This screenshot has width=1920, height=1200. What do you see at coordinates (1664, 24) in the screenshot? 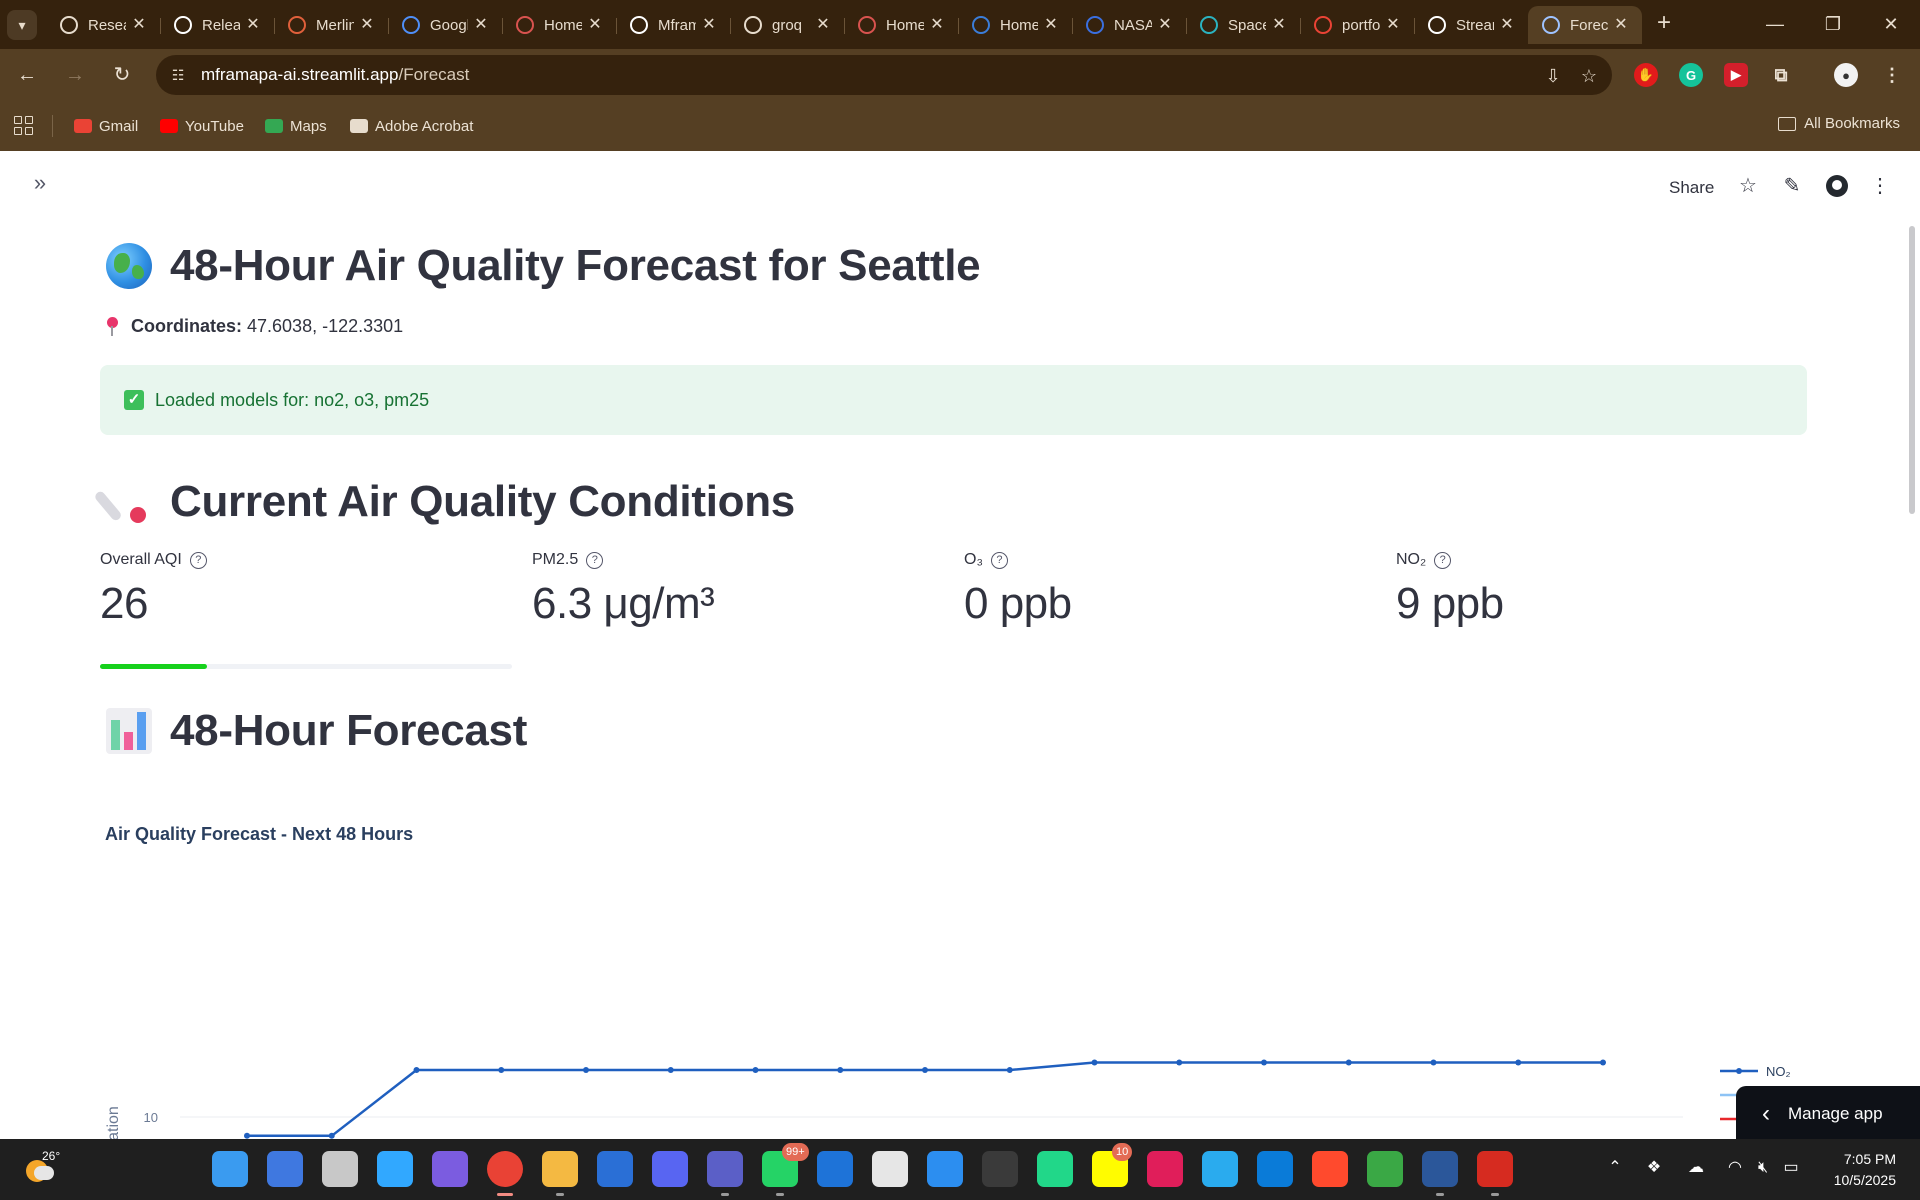
I see `new-tab-icon: +` at bounding box center [1664, 24].